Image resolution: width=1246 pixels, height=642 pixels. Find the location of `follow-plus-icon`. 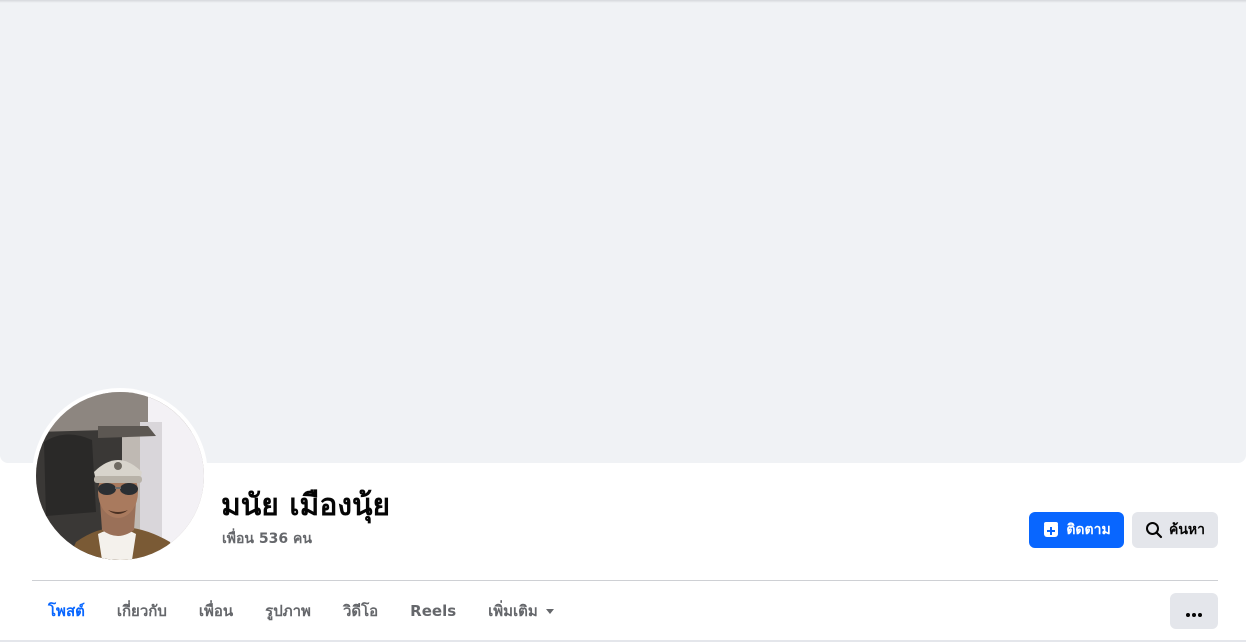

follow-plus-icon is located at coordinates (1051, 530).